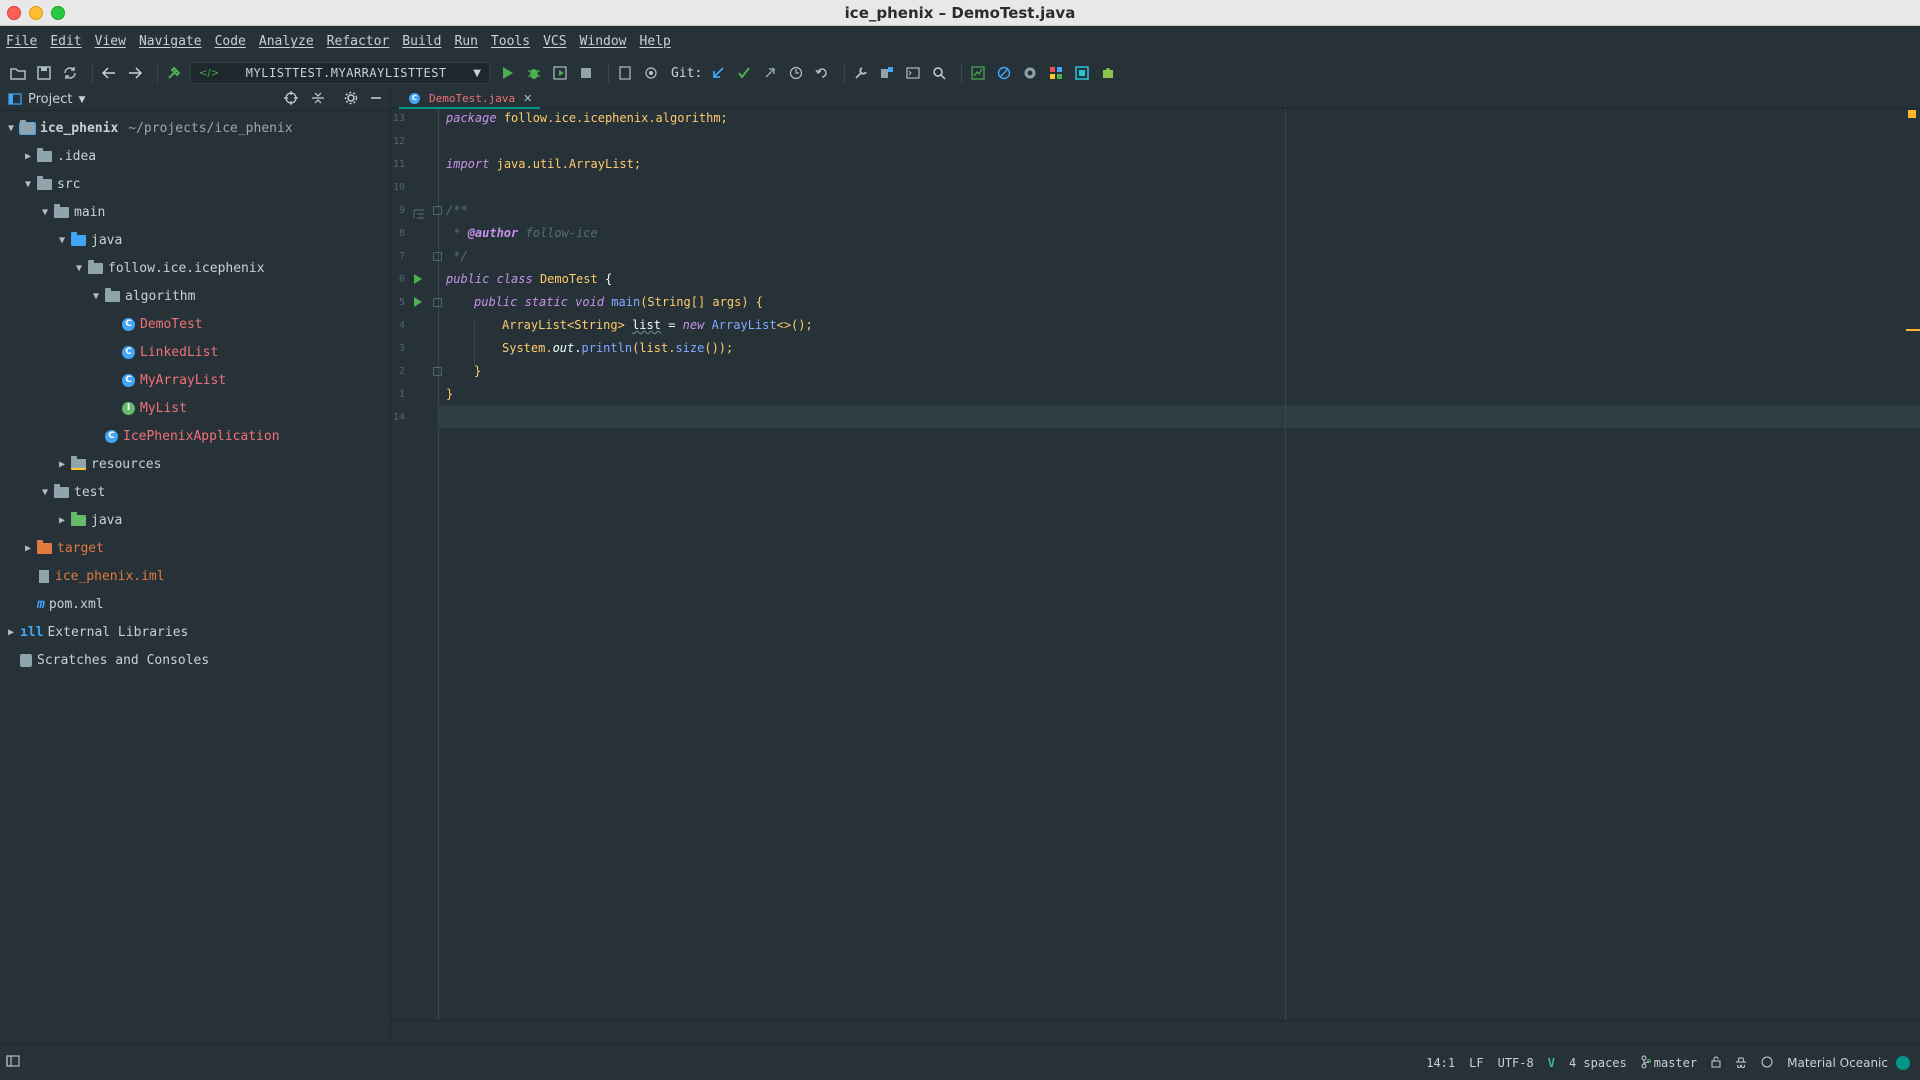  Describe the element at coordinates (1056, 73) in the screenshot. I see `plugin-grid-icon` at that location.